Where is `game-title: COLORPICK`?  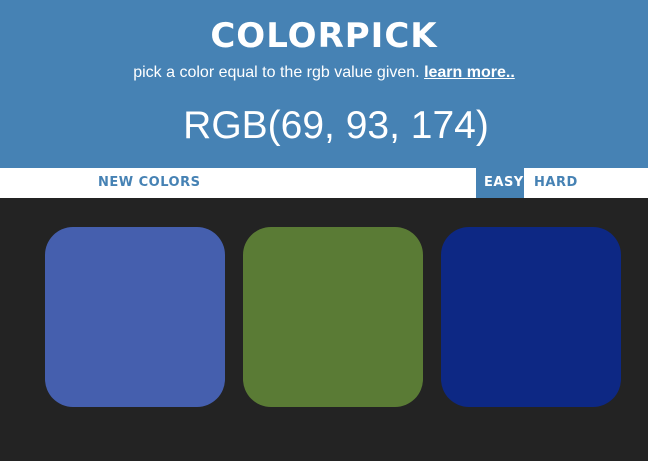 game-title: COLORPICK is located at coordinates (324, 36).